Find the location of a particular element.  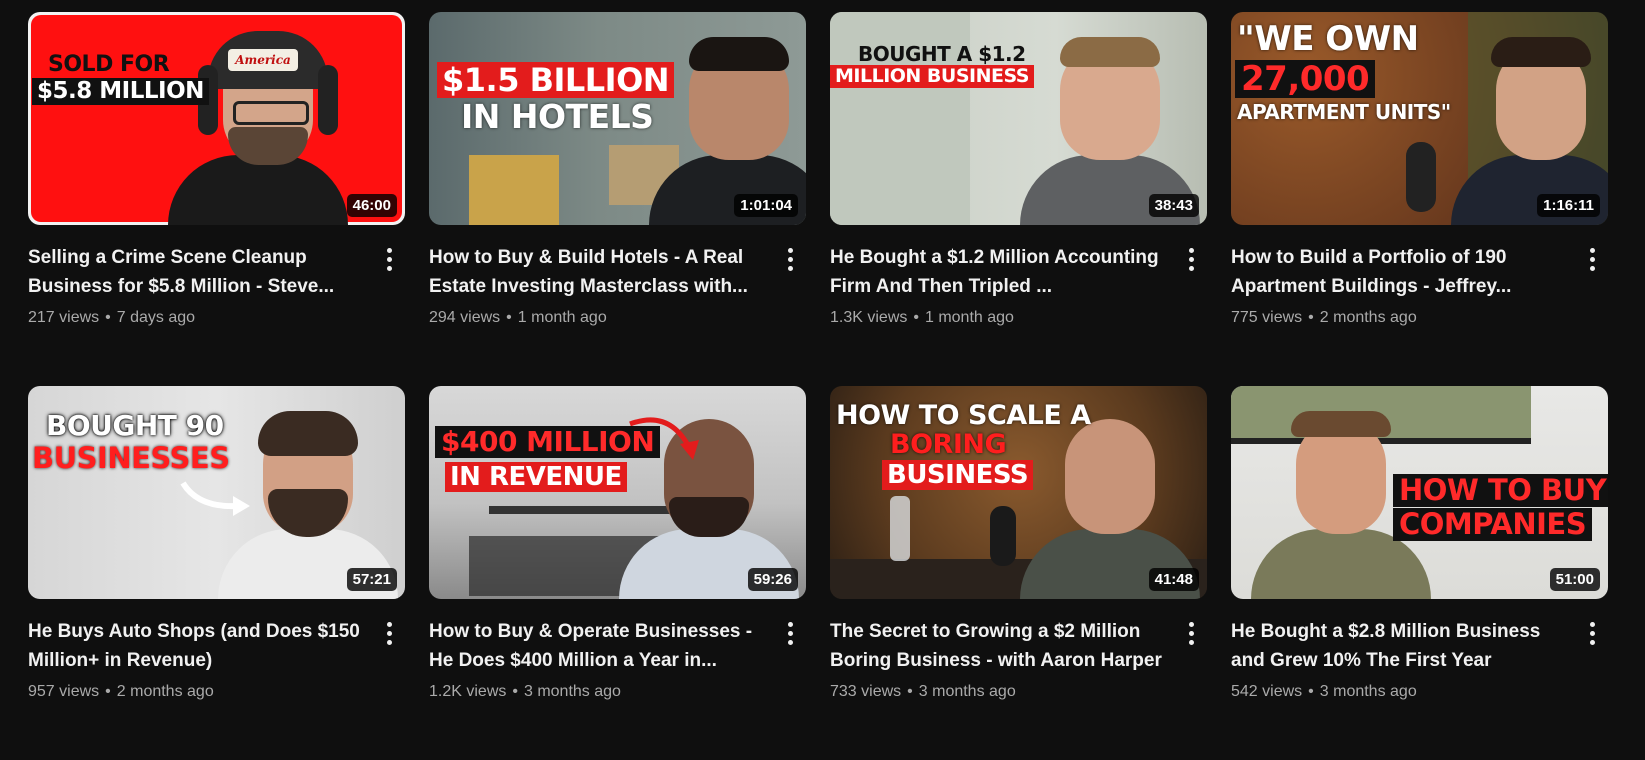

video-duration: 46:00 is located at coordinates (371, 205).